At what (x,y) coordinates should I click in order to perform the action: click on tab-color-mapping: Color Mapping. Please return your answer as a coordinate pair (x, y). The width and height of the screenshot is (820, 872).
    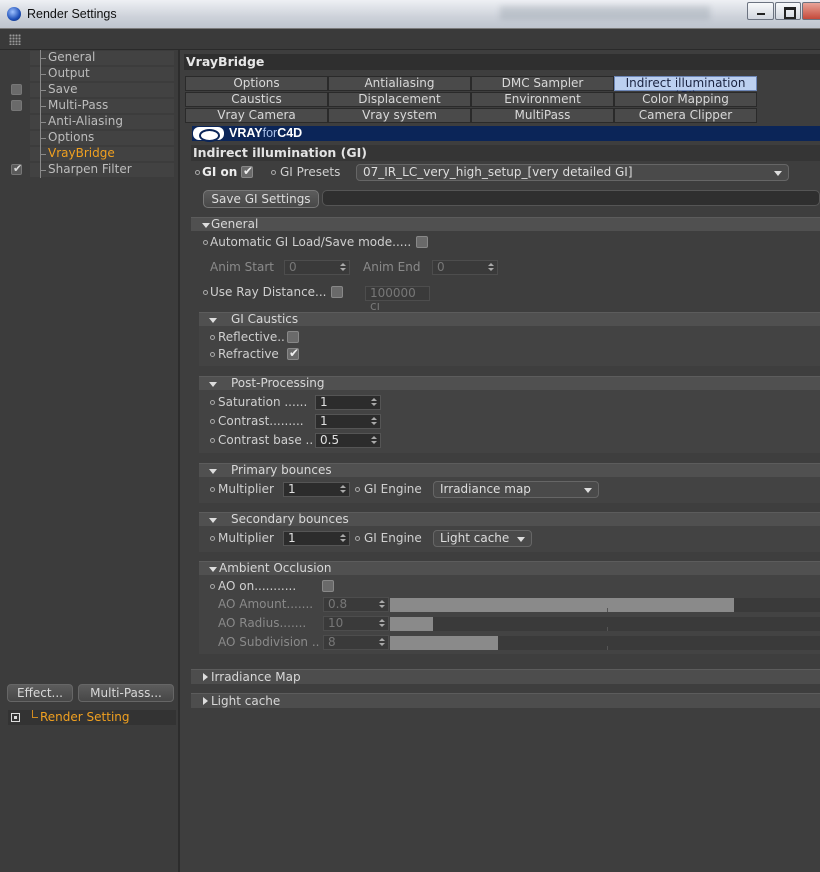
    Looking at the image, I should click on (685, 99).